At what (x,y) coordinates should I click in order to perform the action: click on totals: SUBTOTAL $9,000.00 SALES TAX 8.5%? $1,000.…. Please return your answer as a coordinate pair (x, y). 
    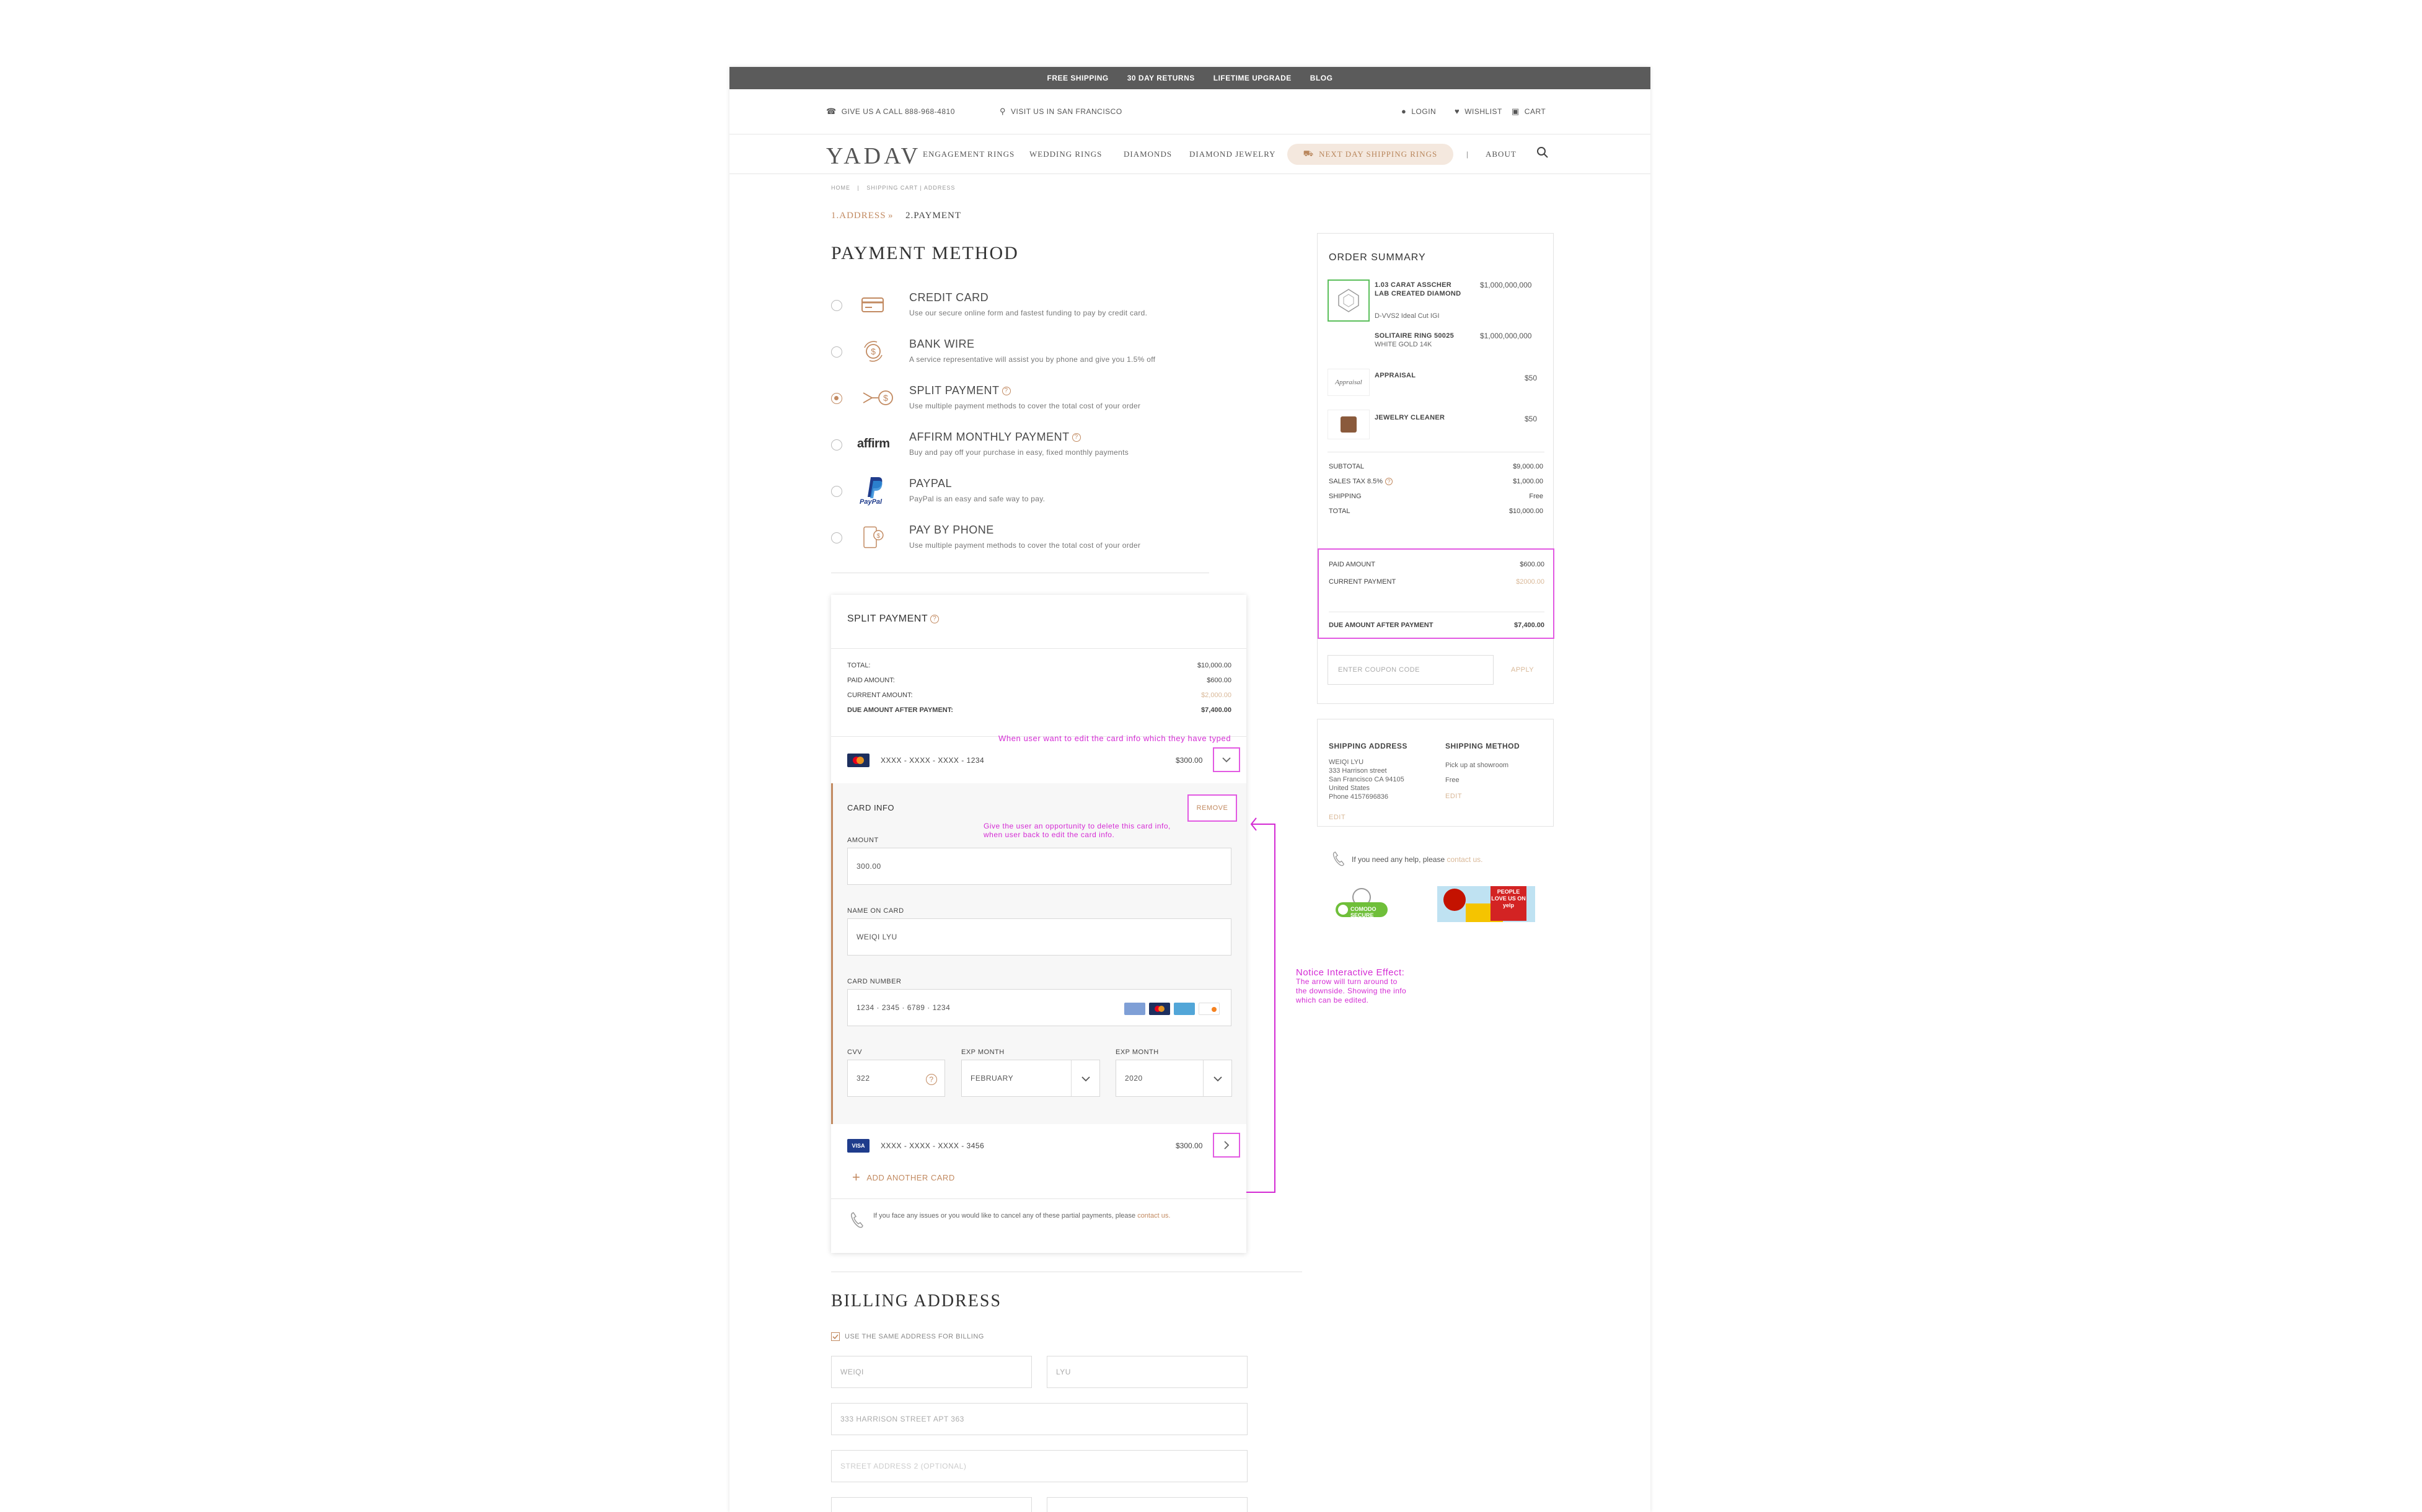
    Looking at the image, I should click on (1436, 492).